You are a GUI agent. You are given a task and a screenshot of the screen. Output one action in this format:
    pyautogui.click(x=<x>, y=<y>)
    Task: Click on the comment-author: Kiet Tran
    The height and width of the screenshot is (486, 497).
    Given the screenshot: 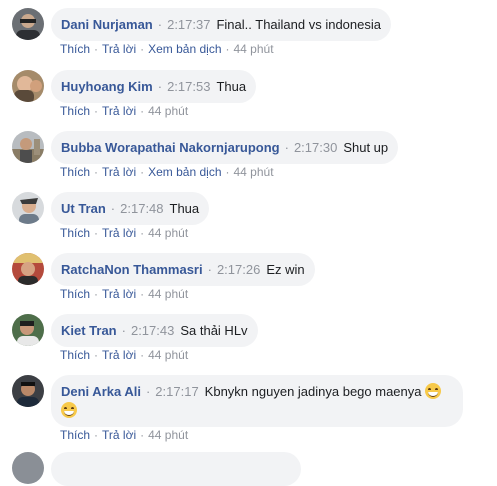 What is the action you would take?
    pyautogui.click(x=89, y=330)
    